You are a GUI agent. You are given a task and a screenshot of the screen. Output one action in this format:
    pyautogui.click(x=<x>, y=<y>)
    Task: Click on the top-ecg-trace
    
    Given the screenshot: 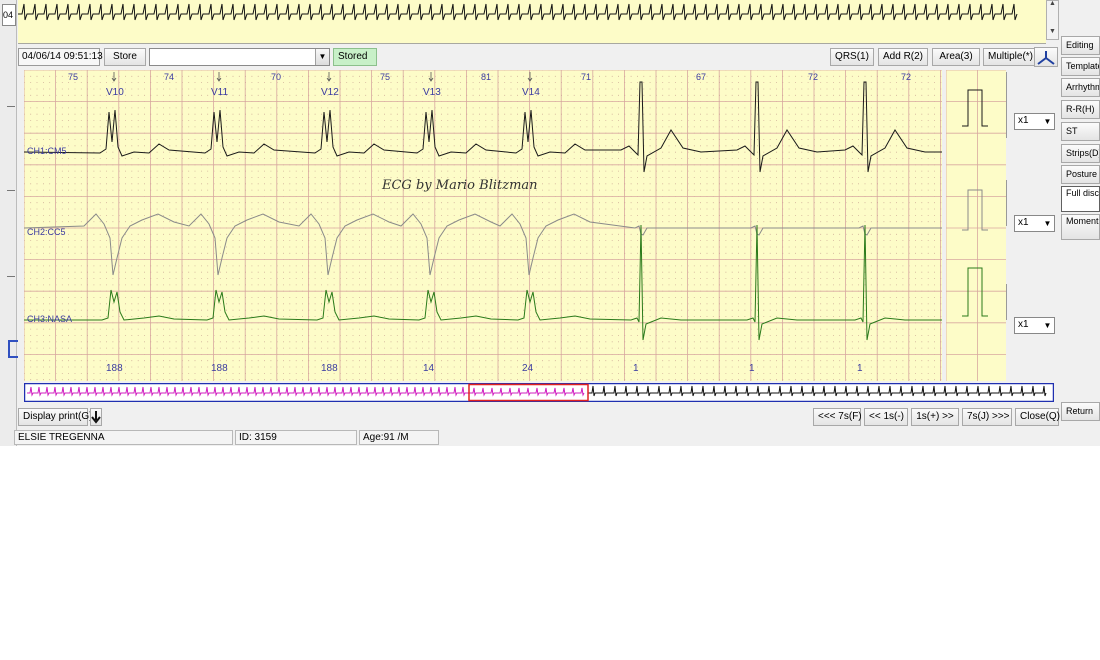 What is the action you would take?
    pyautogui.click(x=518, y=12)
    